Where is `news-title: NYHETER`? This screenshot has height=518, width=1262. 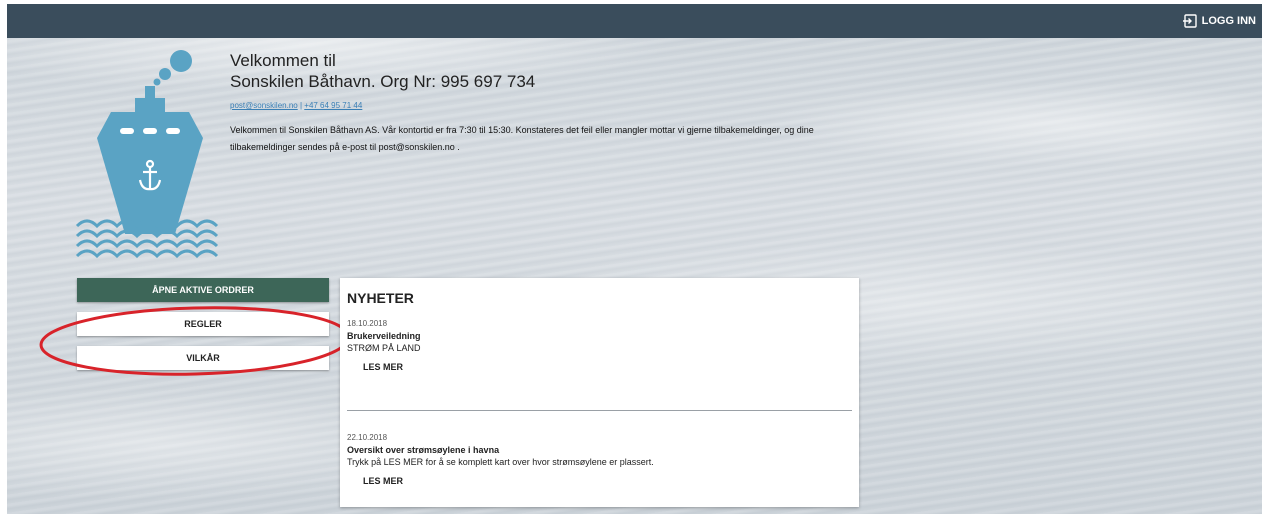
news-title: NYHETER is located at coordinates (380, 298).